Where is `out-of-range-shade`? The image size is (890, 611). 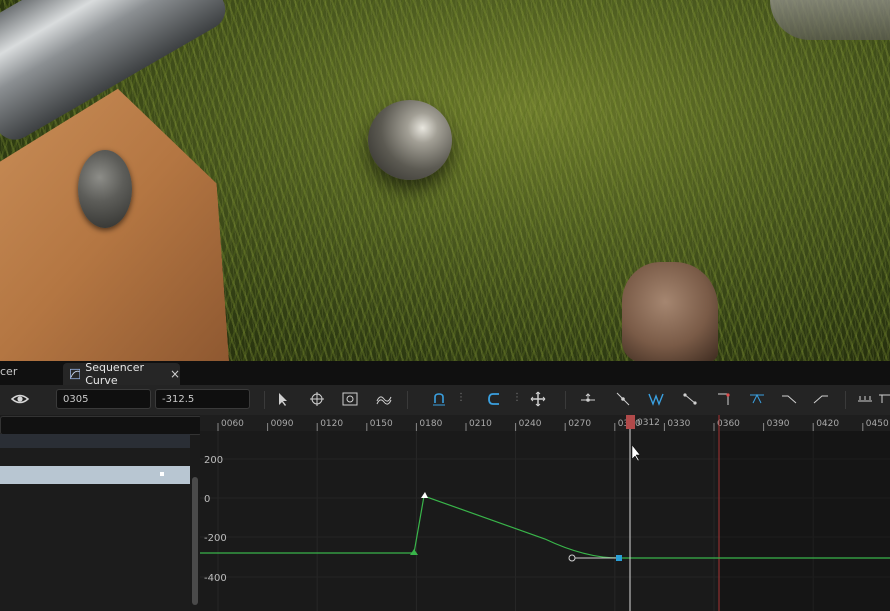
out-of-range-shade is located at coordinates (805, 521).